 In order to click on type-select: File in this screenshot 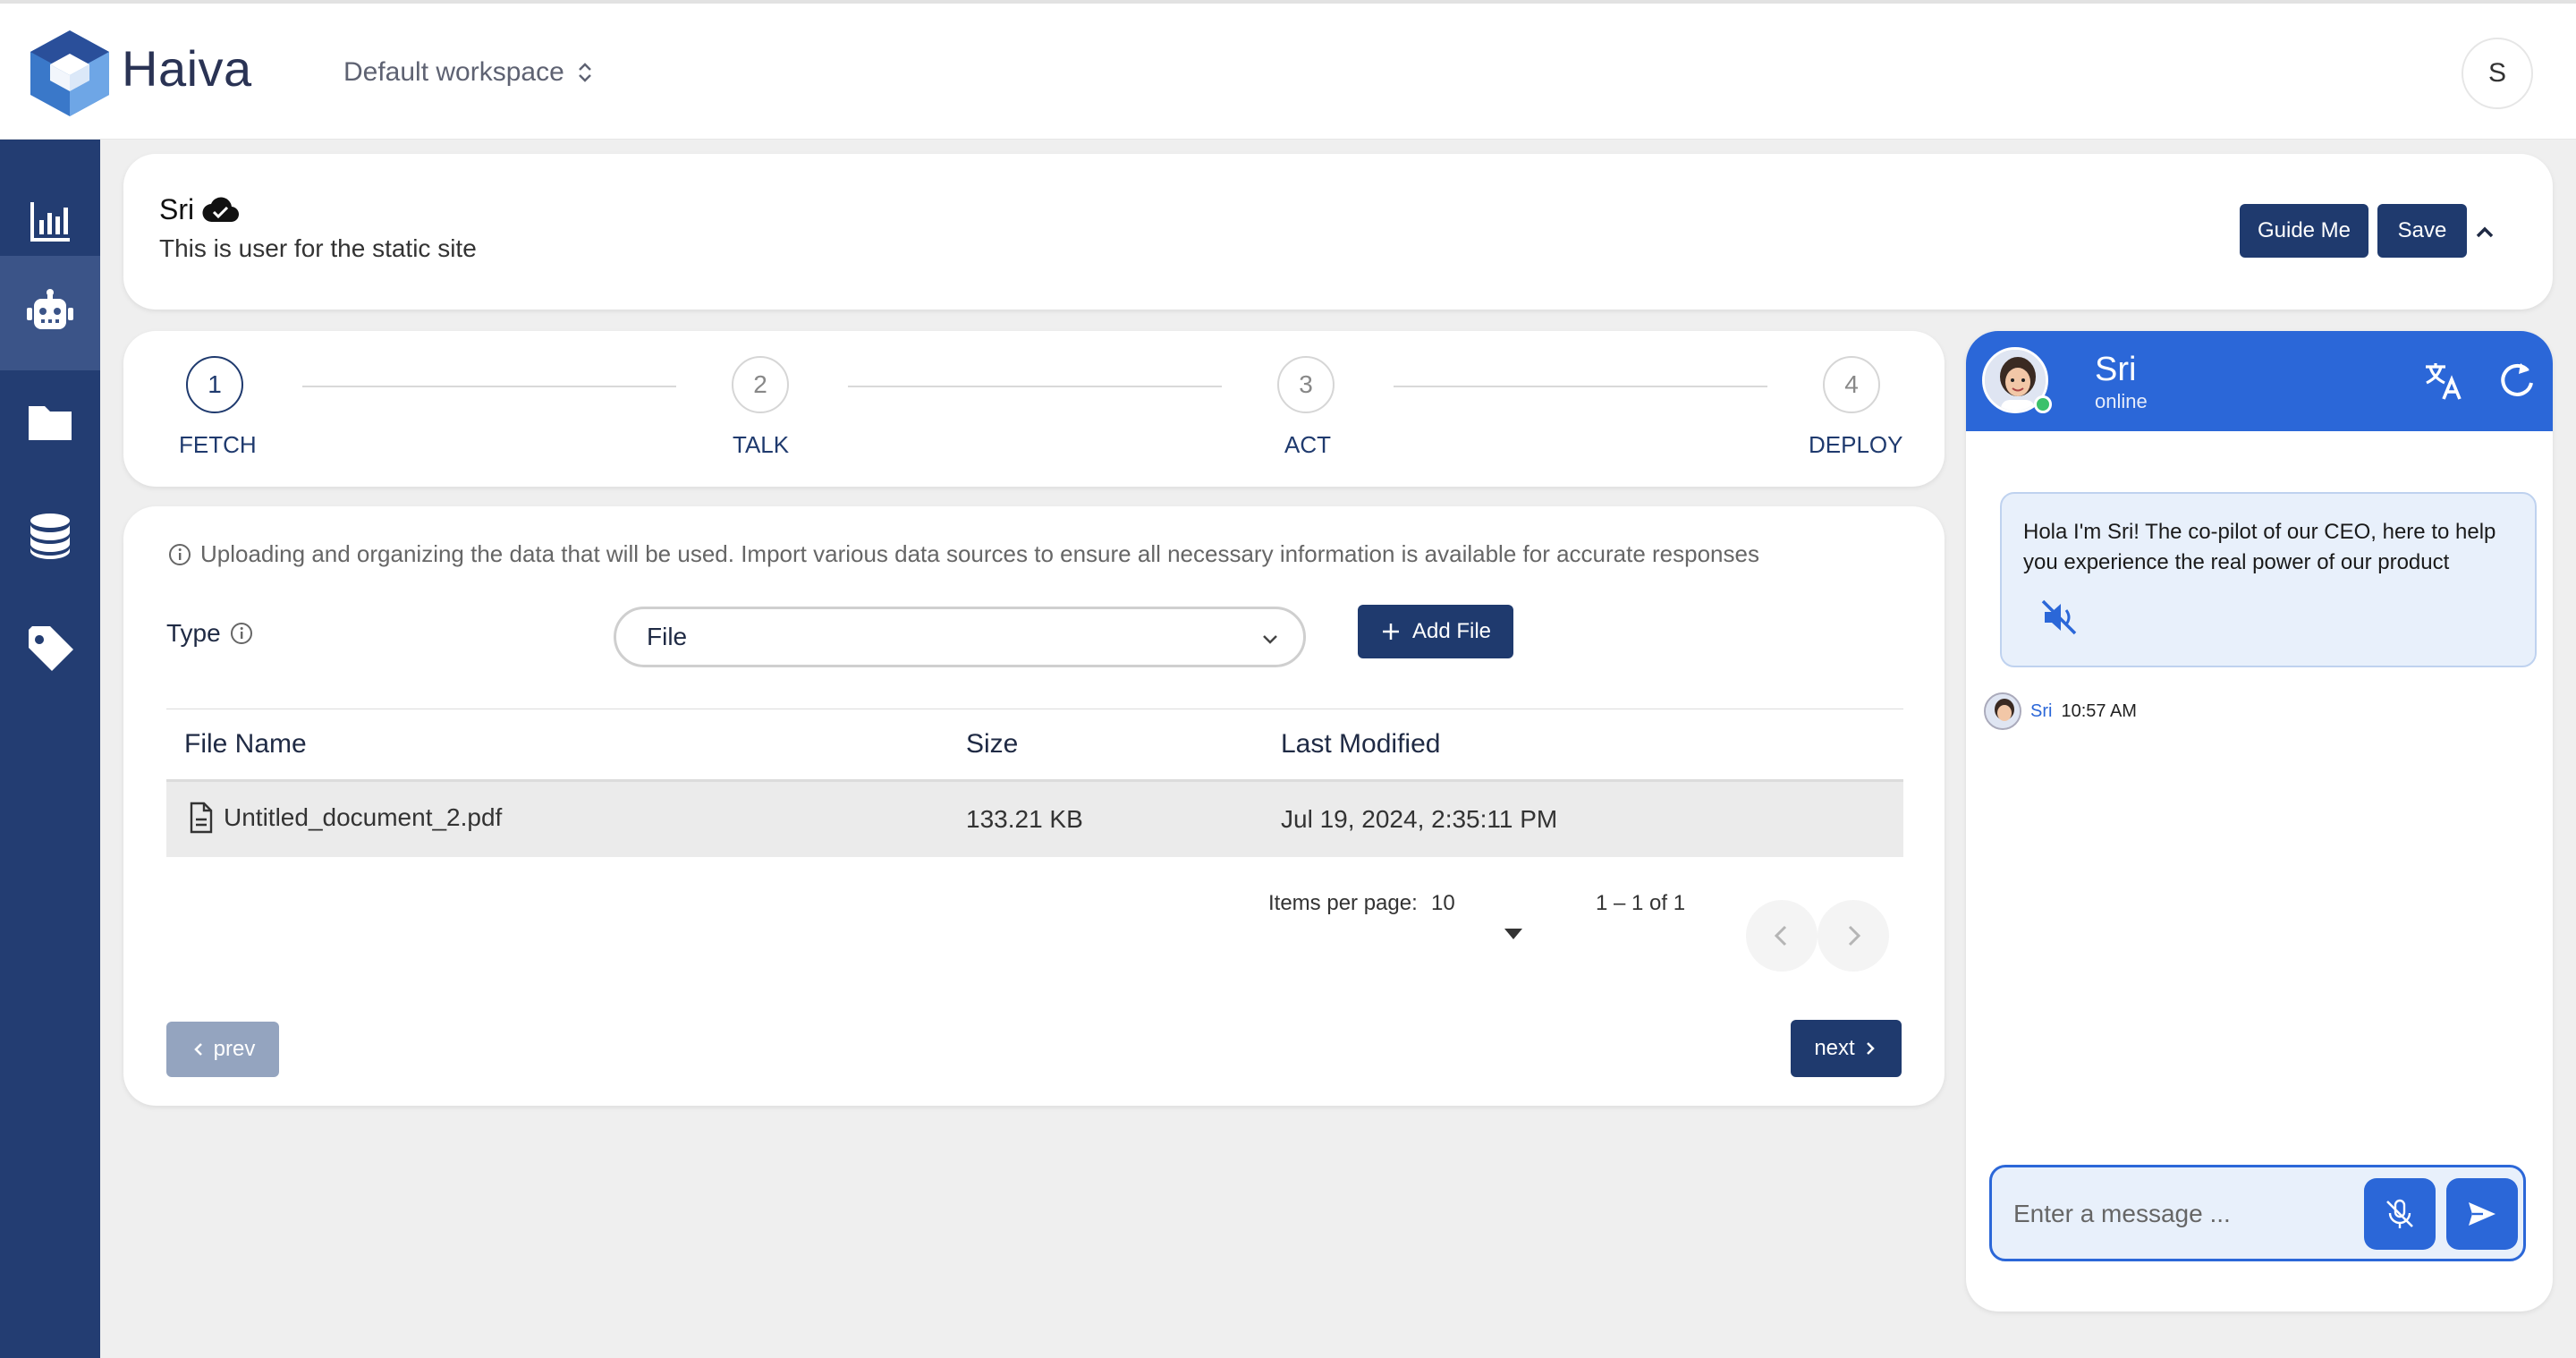, I will do `click(960, 637)`.